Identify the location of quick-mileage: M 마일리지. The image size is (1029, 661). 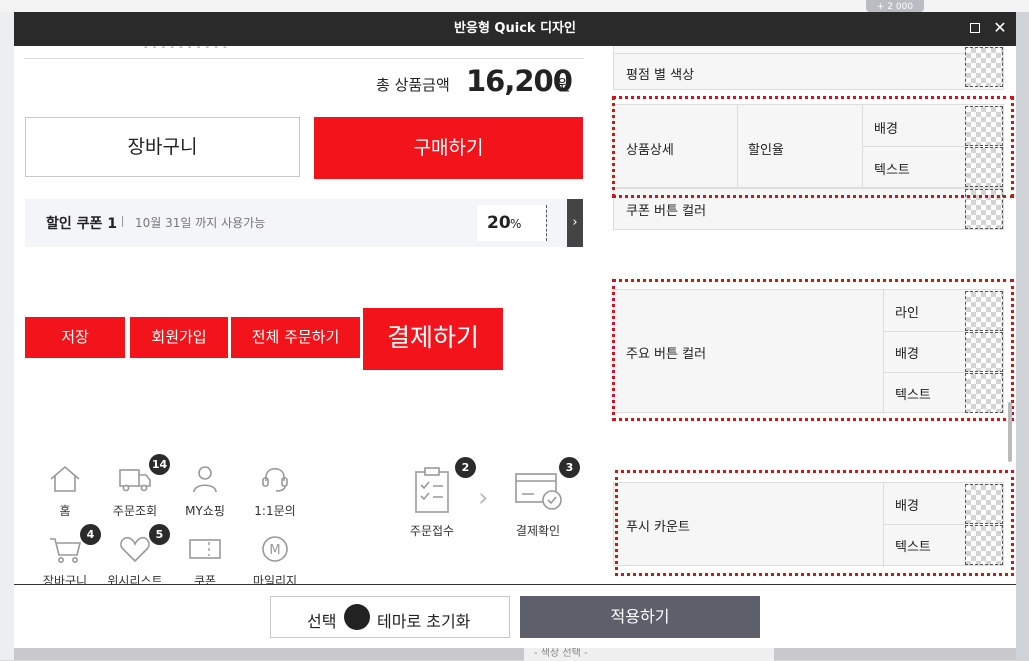
(275, 559).